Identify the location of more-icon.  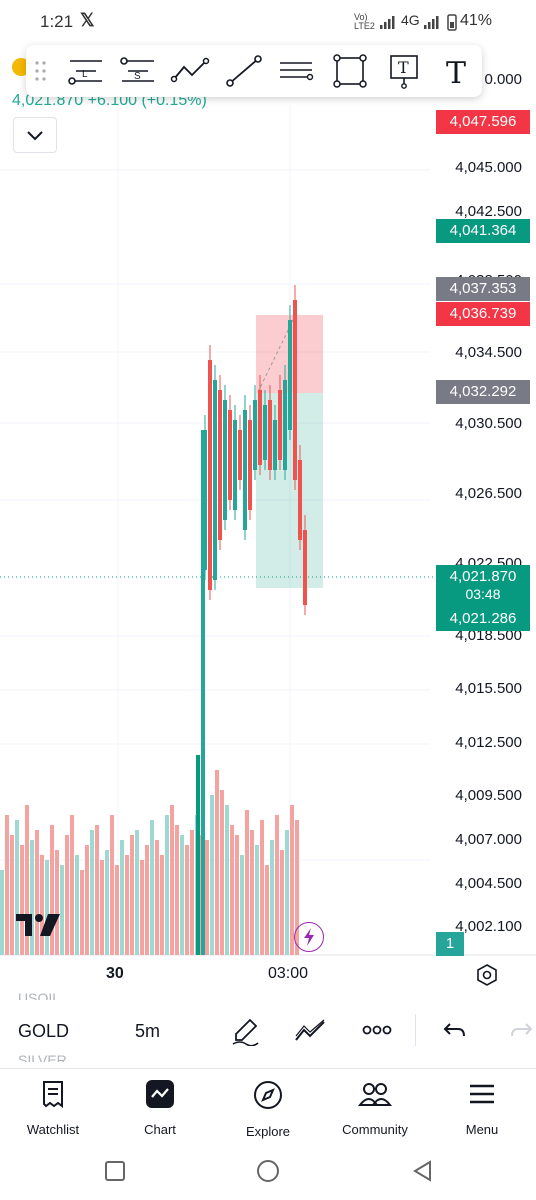
(377, 1030).